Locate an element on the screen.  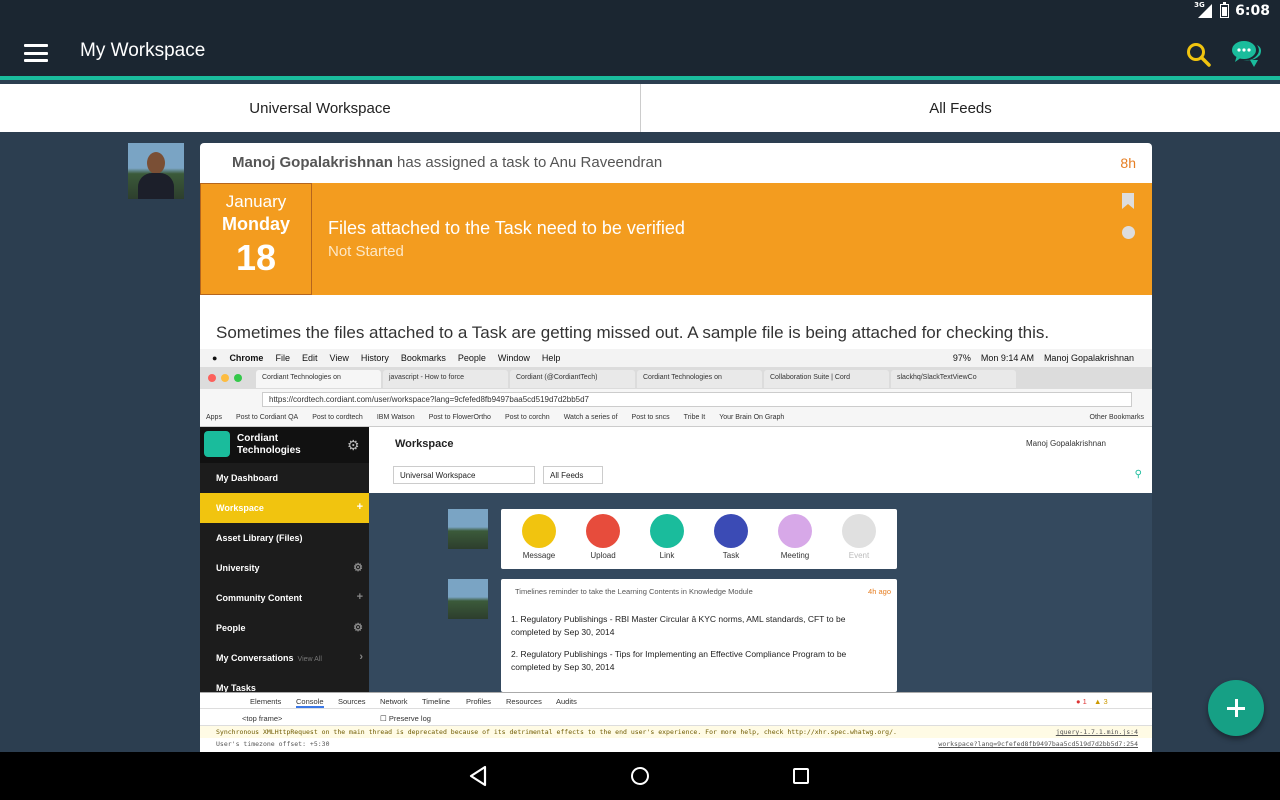
tab-bar: Universal Workspace All Feeds is located at coordinates (640, 108).